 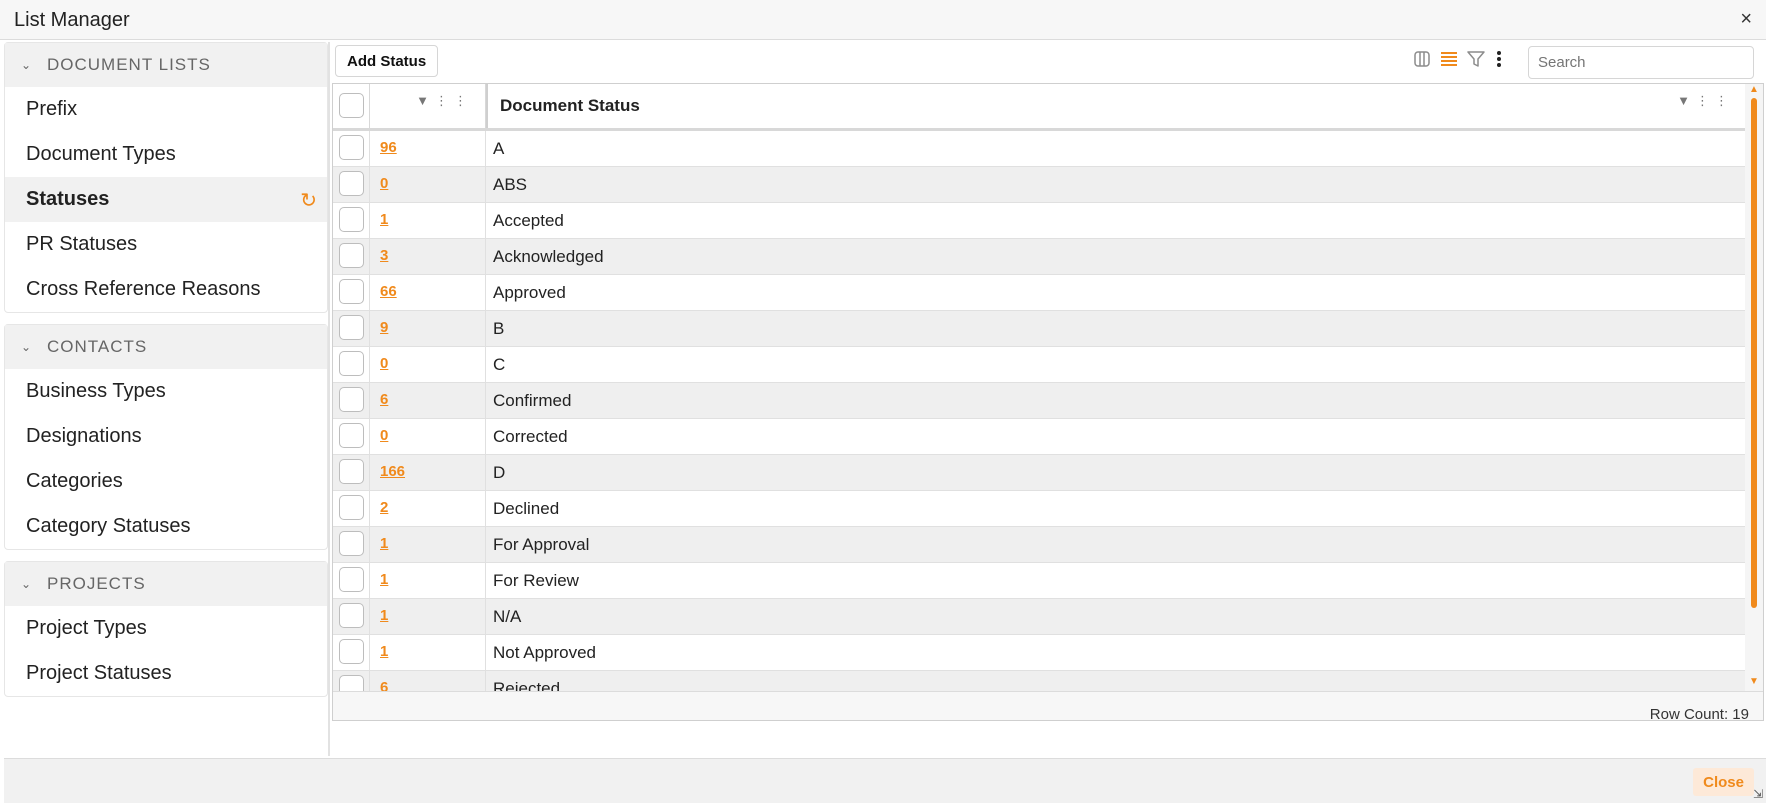 I want to click on count-cell: 9, so click(x=428, y=329).